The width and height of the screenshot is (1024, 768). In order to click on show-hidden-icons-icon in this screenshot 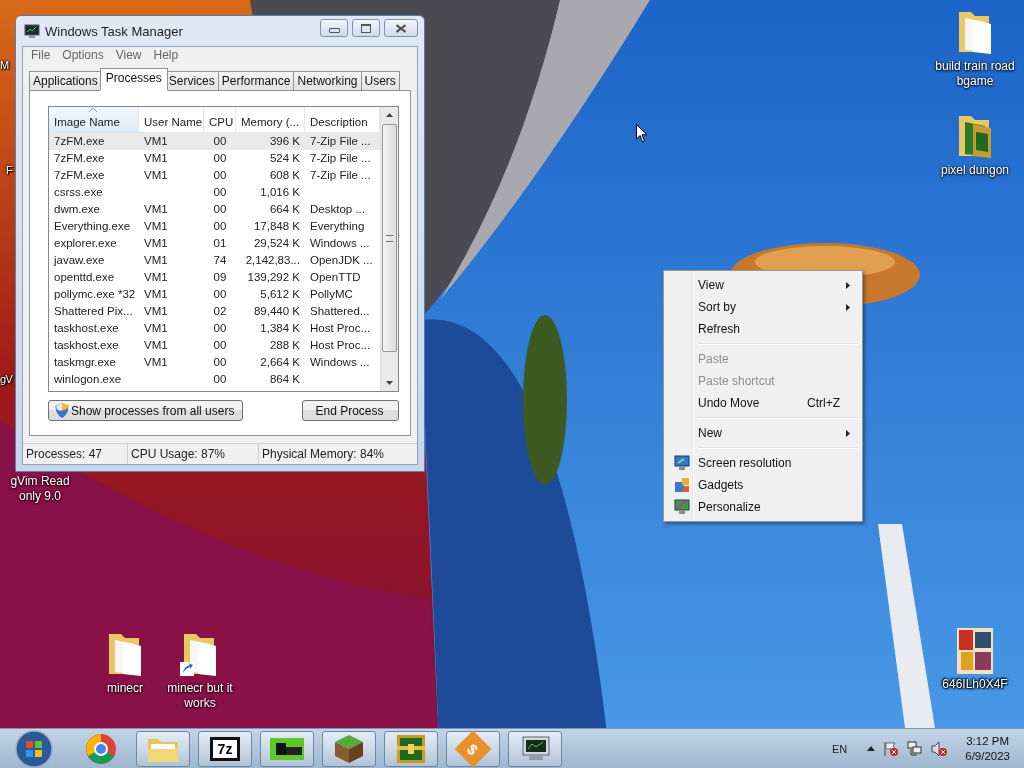, I will do `click(871, 748)`.